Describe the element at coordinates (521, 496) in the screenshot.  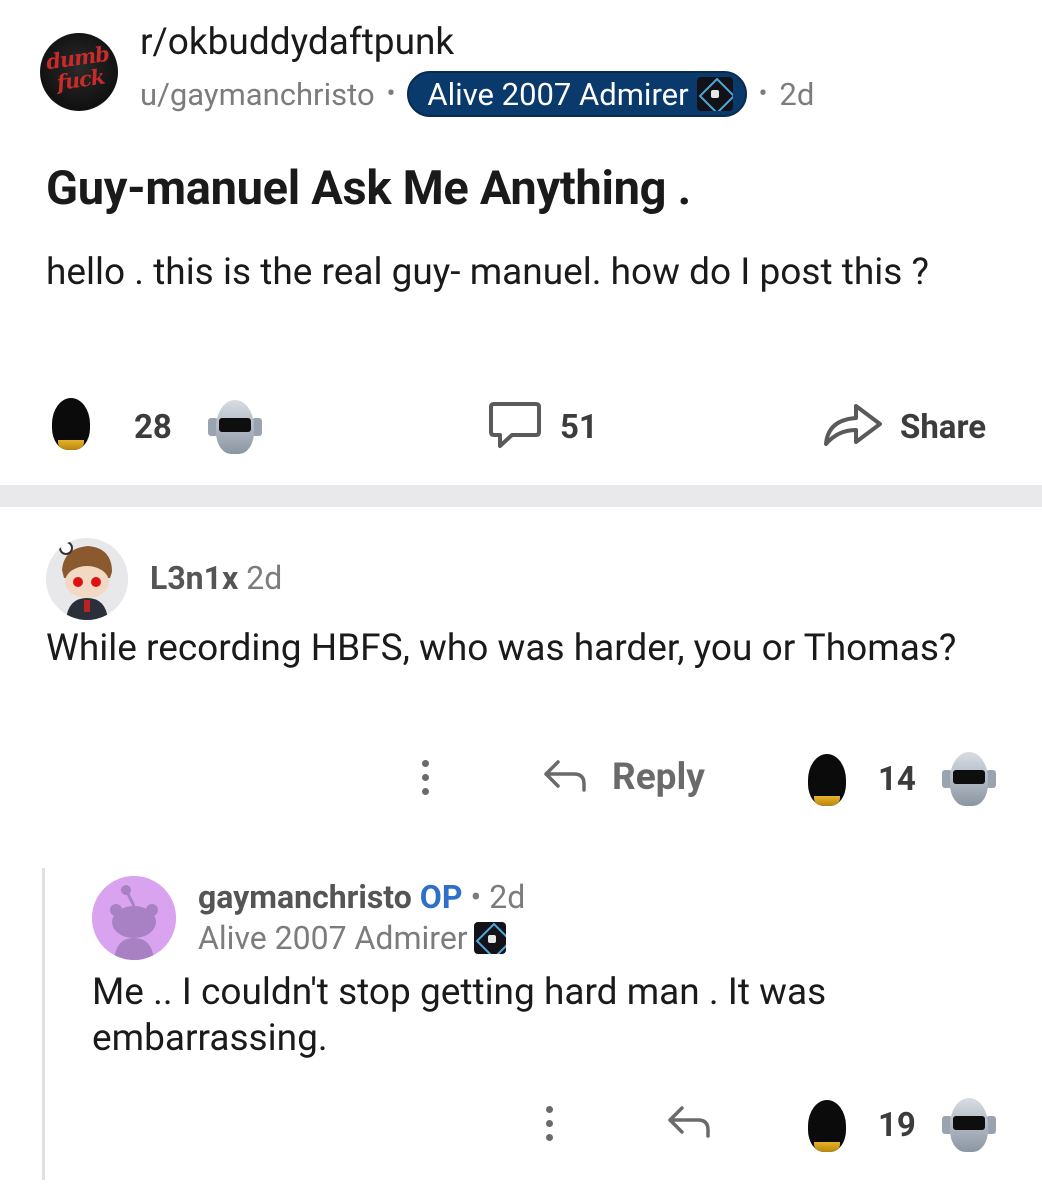
I see `section-divider` at that location.